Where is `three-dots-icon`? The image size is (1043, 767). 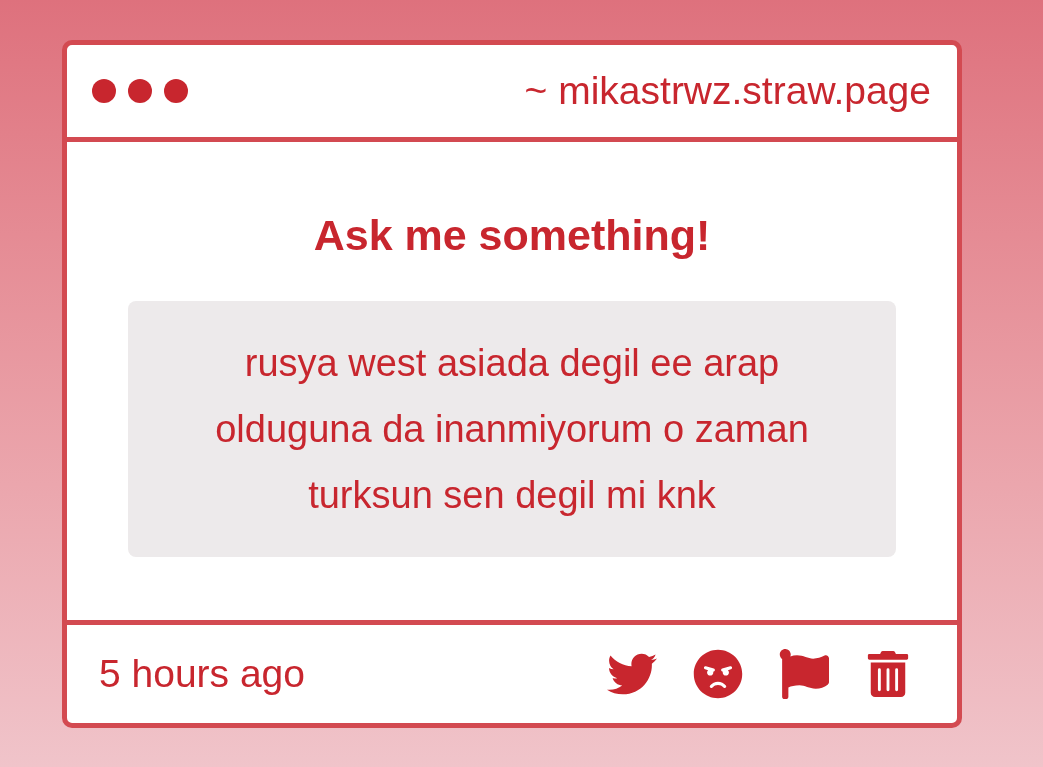 three-dots-icon is located at coordinates (140, 91).